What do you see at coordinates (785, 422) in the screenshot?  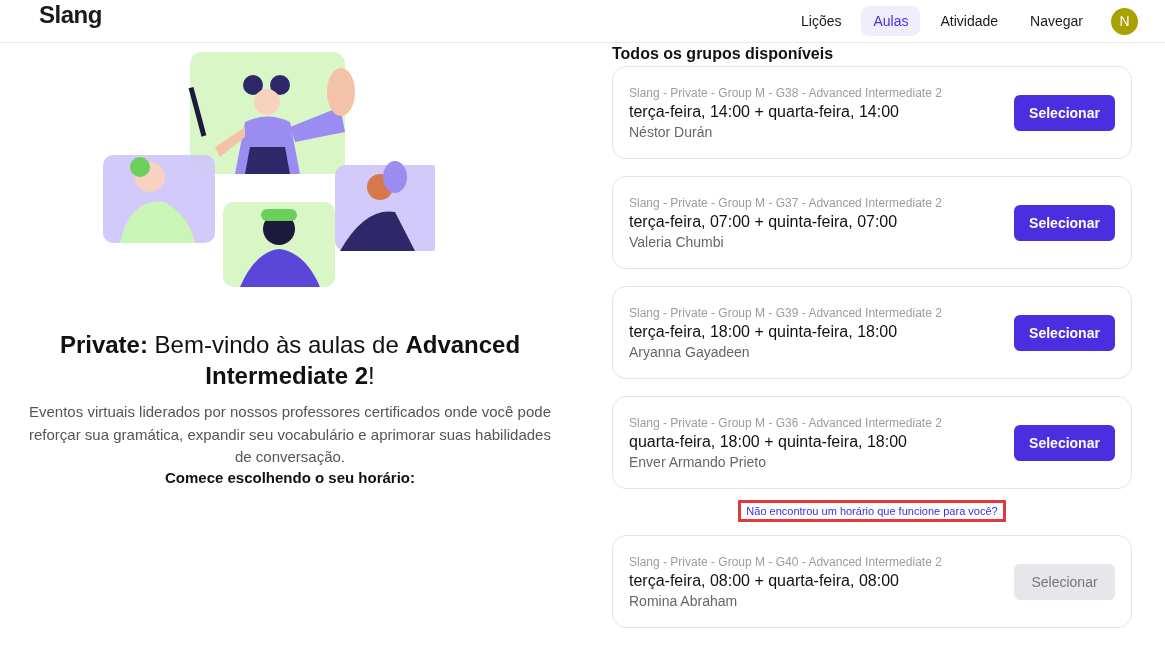 I see `group-name: Slang - Private - Group M - G36 - Advanced Intermediate 2` at bounding box center [785, 422].